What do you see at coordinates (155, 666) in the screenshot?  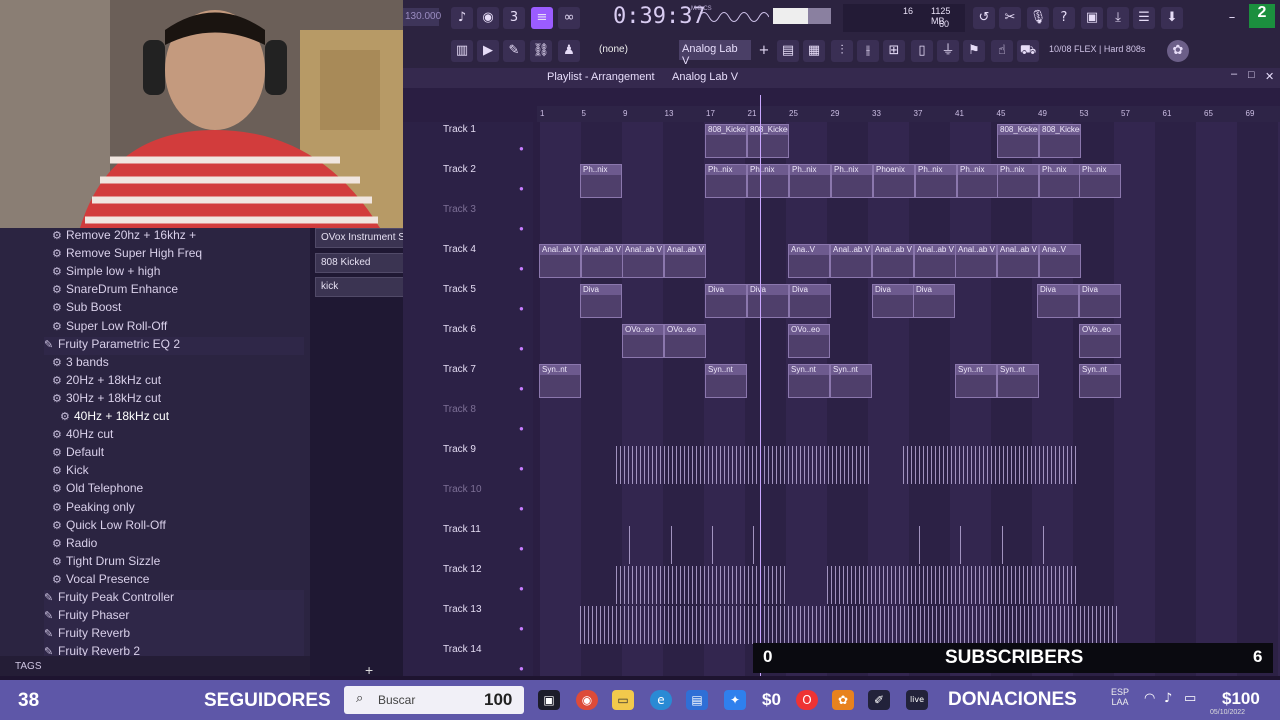 I see `tags-bar: TAGS` at bounding box center [155, 666].